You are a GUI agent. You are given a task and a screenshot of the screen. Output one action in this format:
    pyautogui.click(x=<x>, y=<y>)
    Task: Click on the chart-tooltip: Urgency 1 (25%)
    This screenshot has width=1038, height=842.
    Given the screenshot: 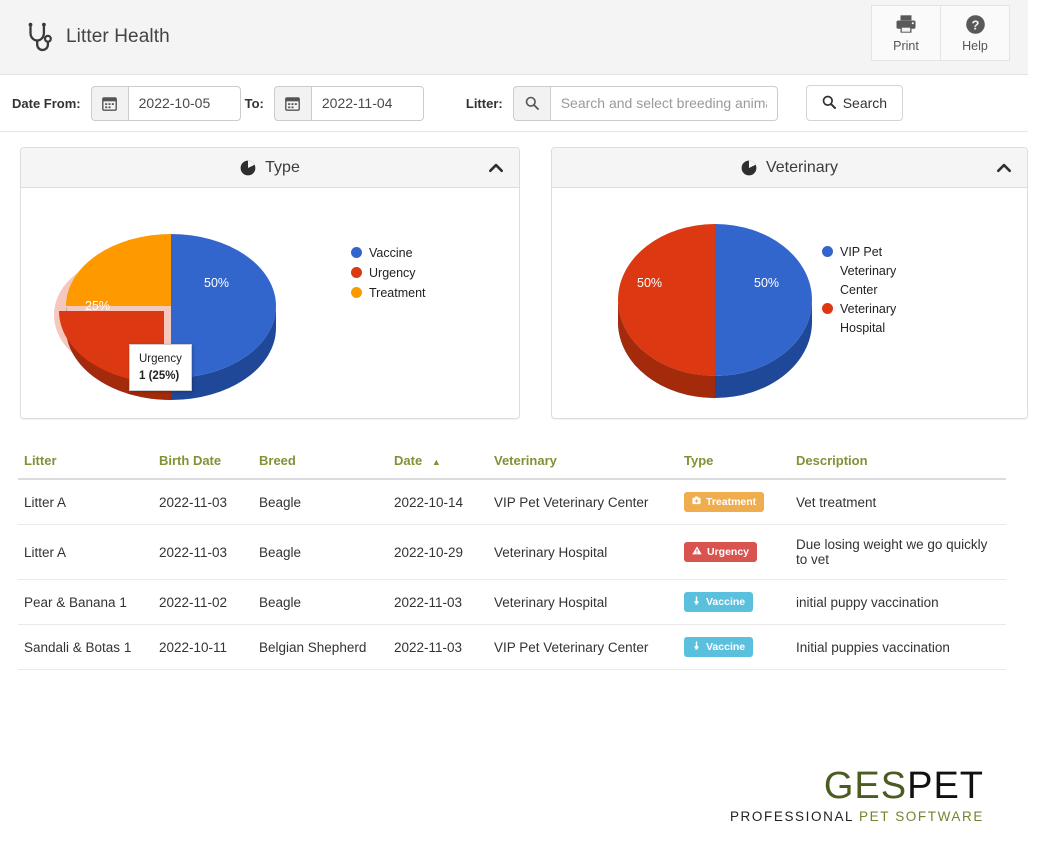 What is the action you would take?
    pyautogui.click(x=160, y=368)
    